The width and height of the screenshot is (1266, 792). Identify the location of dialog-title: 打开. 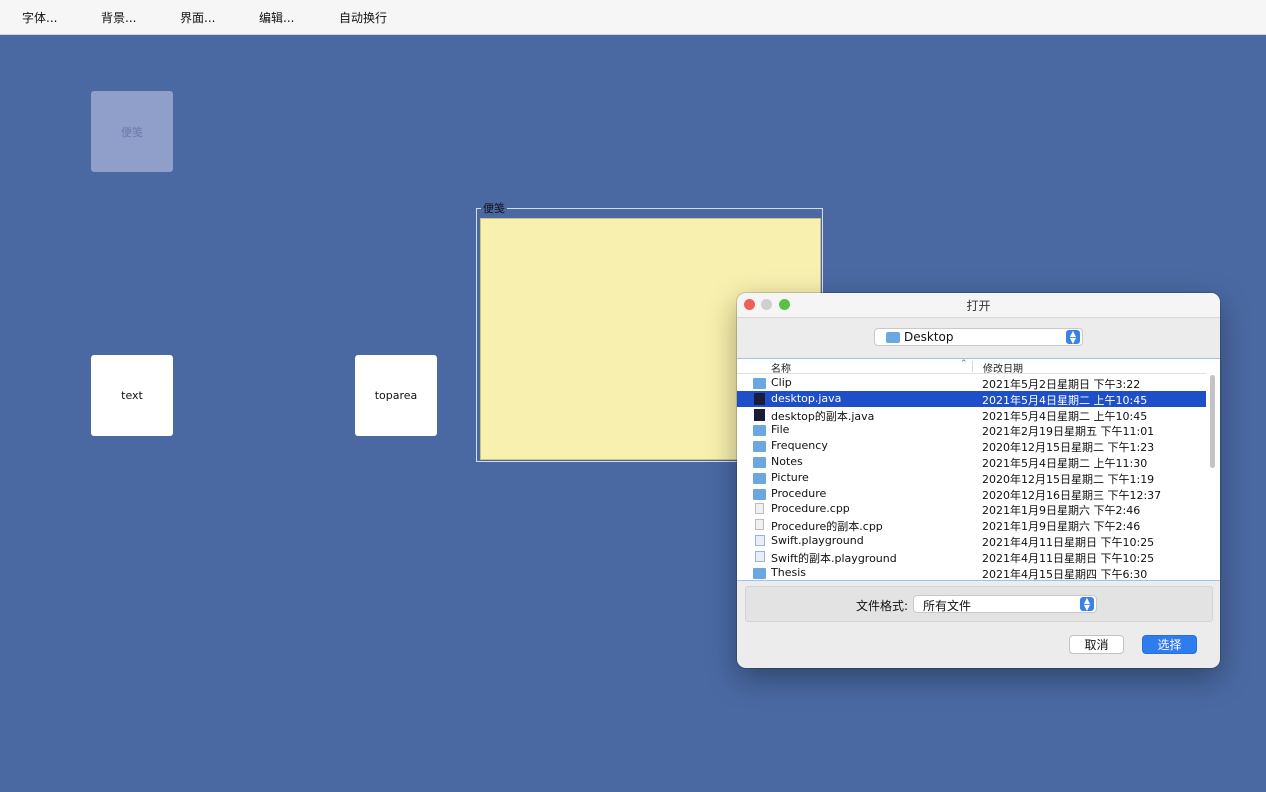
(978, 306).